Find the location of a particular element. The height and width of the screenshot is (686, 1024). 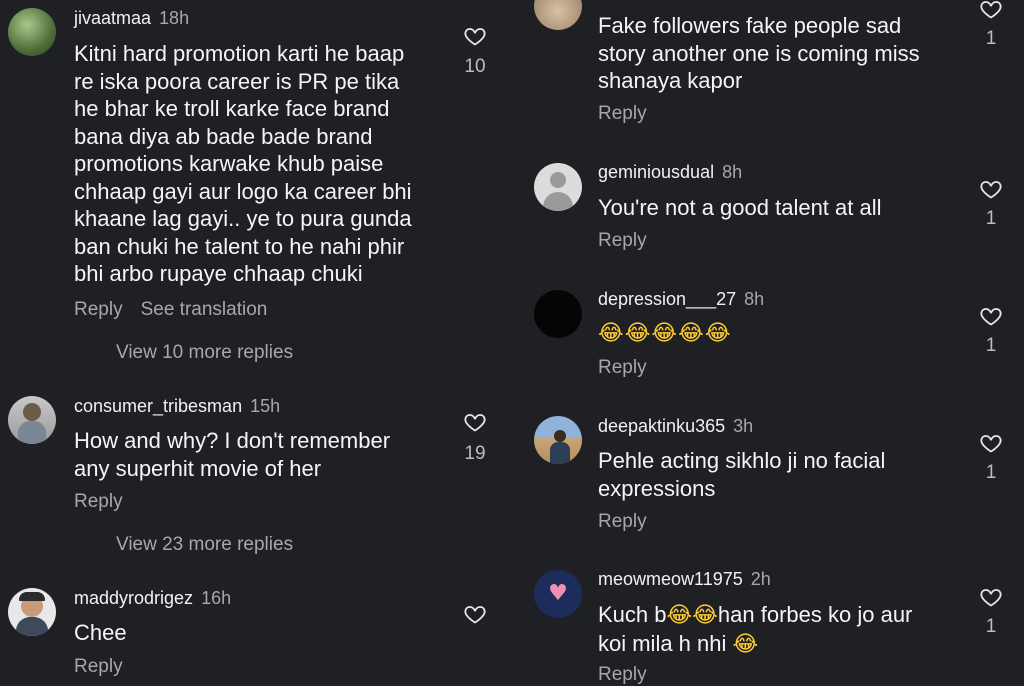

comment-time: 18h is located at coordinates (174, 18).